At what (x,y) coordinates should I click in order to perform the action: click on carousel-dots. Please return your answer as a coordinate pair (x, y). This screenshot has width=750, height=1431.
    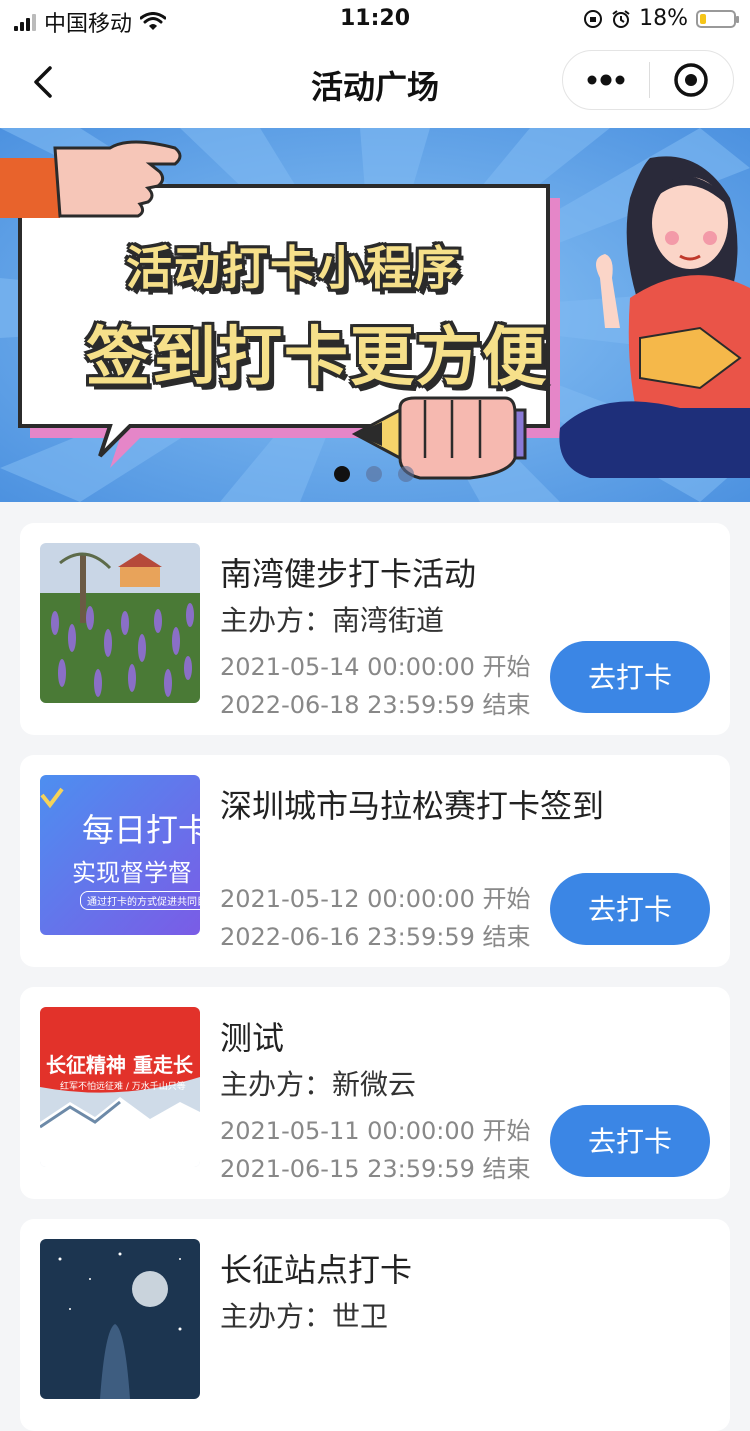
    Looking at the image, I should click on (374, 474).